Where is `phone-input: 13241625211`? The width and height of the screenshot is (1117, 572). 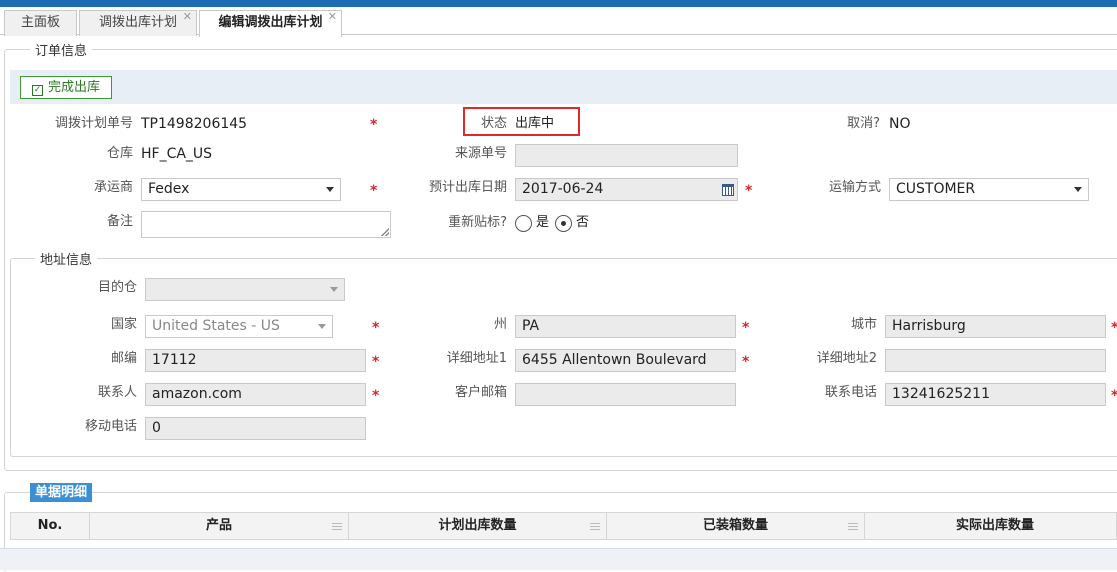 phone-input: 13241625211 is located at coordinates (995, 394).